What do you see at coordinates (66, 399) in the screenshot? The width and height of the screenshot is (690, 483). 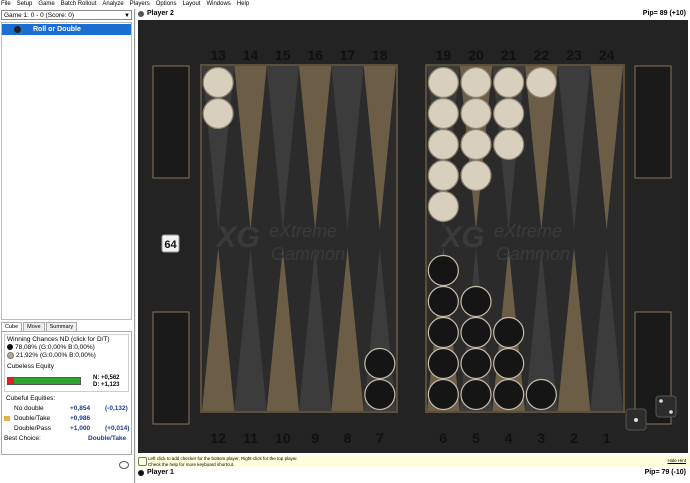 I see `cubeful-header: Cubeful Equities:` at bounding box center [66, 399].